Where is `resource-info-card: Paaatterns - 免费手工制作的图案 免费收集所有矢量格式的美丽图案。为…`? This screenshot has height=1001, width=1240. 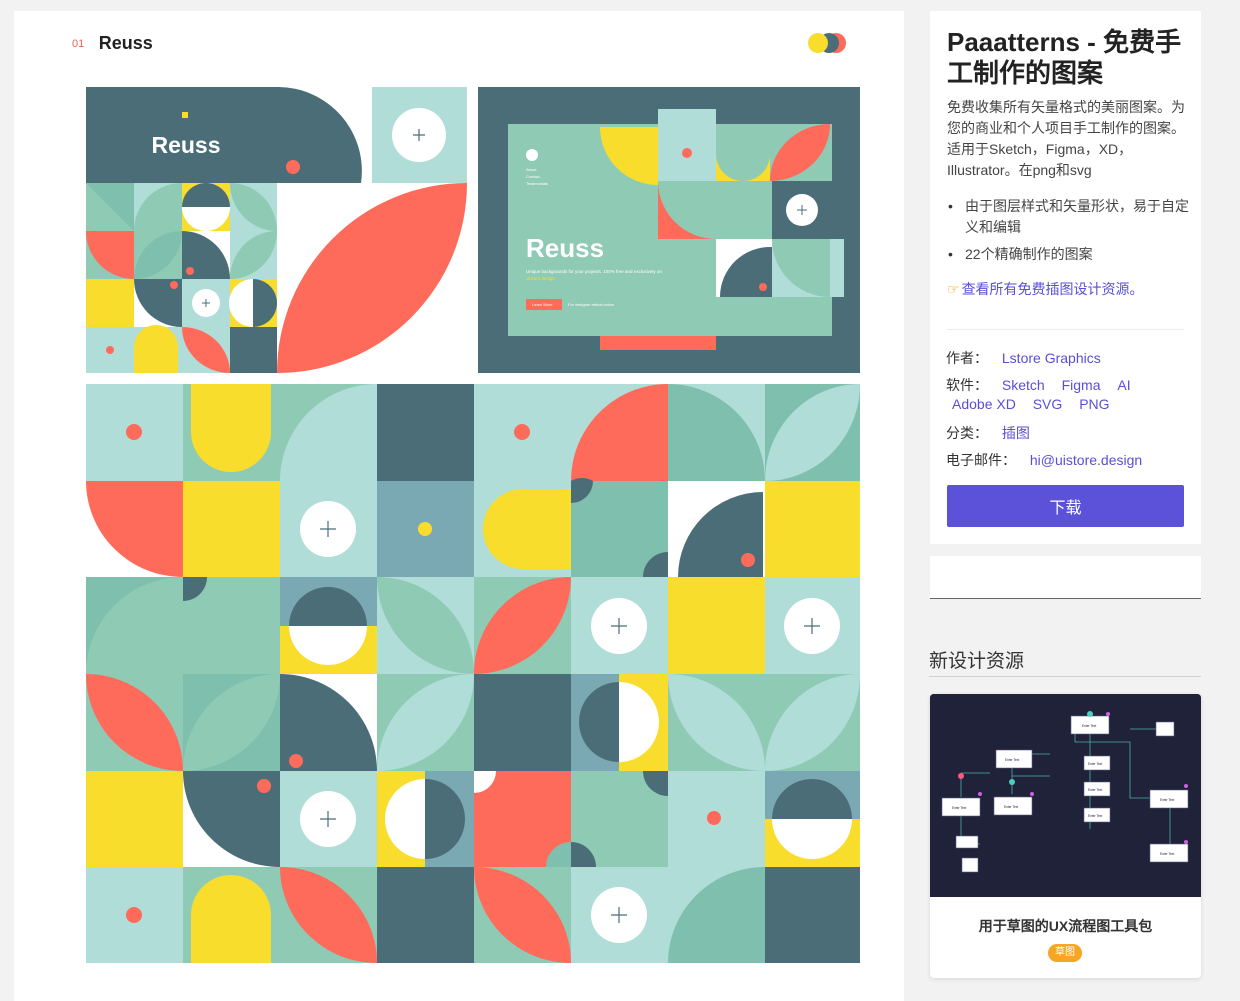
resource-info-card: Paaatterns - 免费手工制作的图案 免费收集所有矢量格式的美丽图案。为… is located at coordinates (1065, 277).